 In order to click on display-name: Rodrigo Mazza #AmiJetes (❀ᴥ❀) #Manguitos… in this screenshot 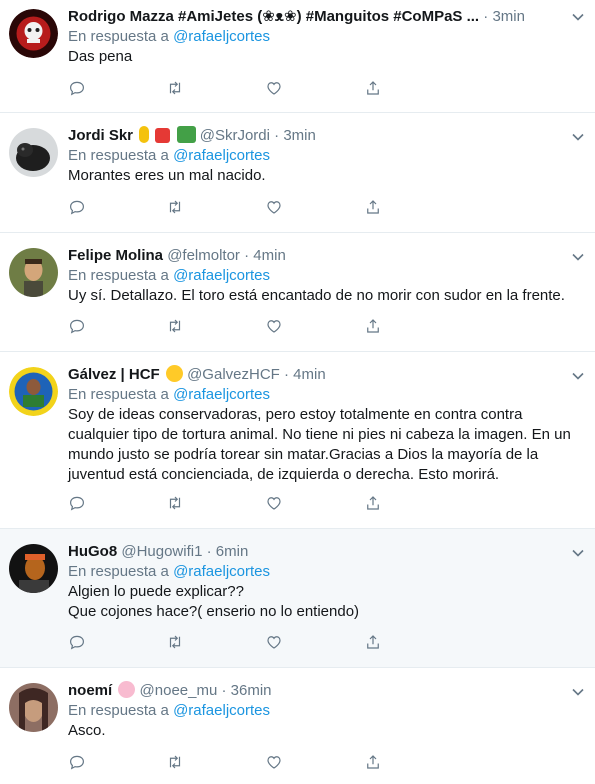, I will do `click(273, 16)`.